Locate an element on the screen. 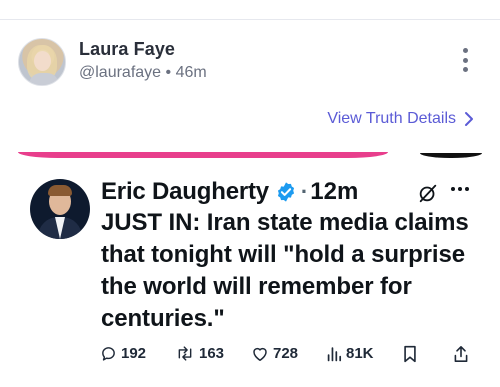 This screenshot has height=387, width=500. share-button is located at coordinates (461, 354).